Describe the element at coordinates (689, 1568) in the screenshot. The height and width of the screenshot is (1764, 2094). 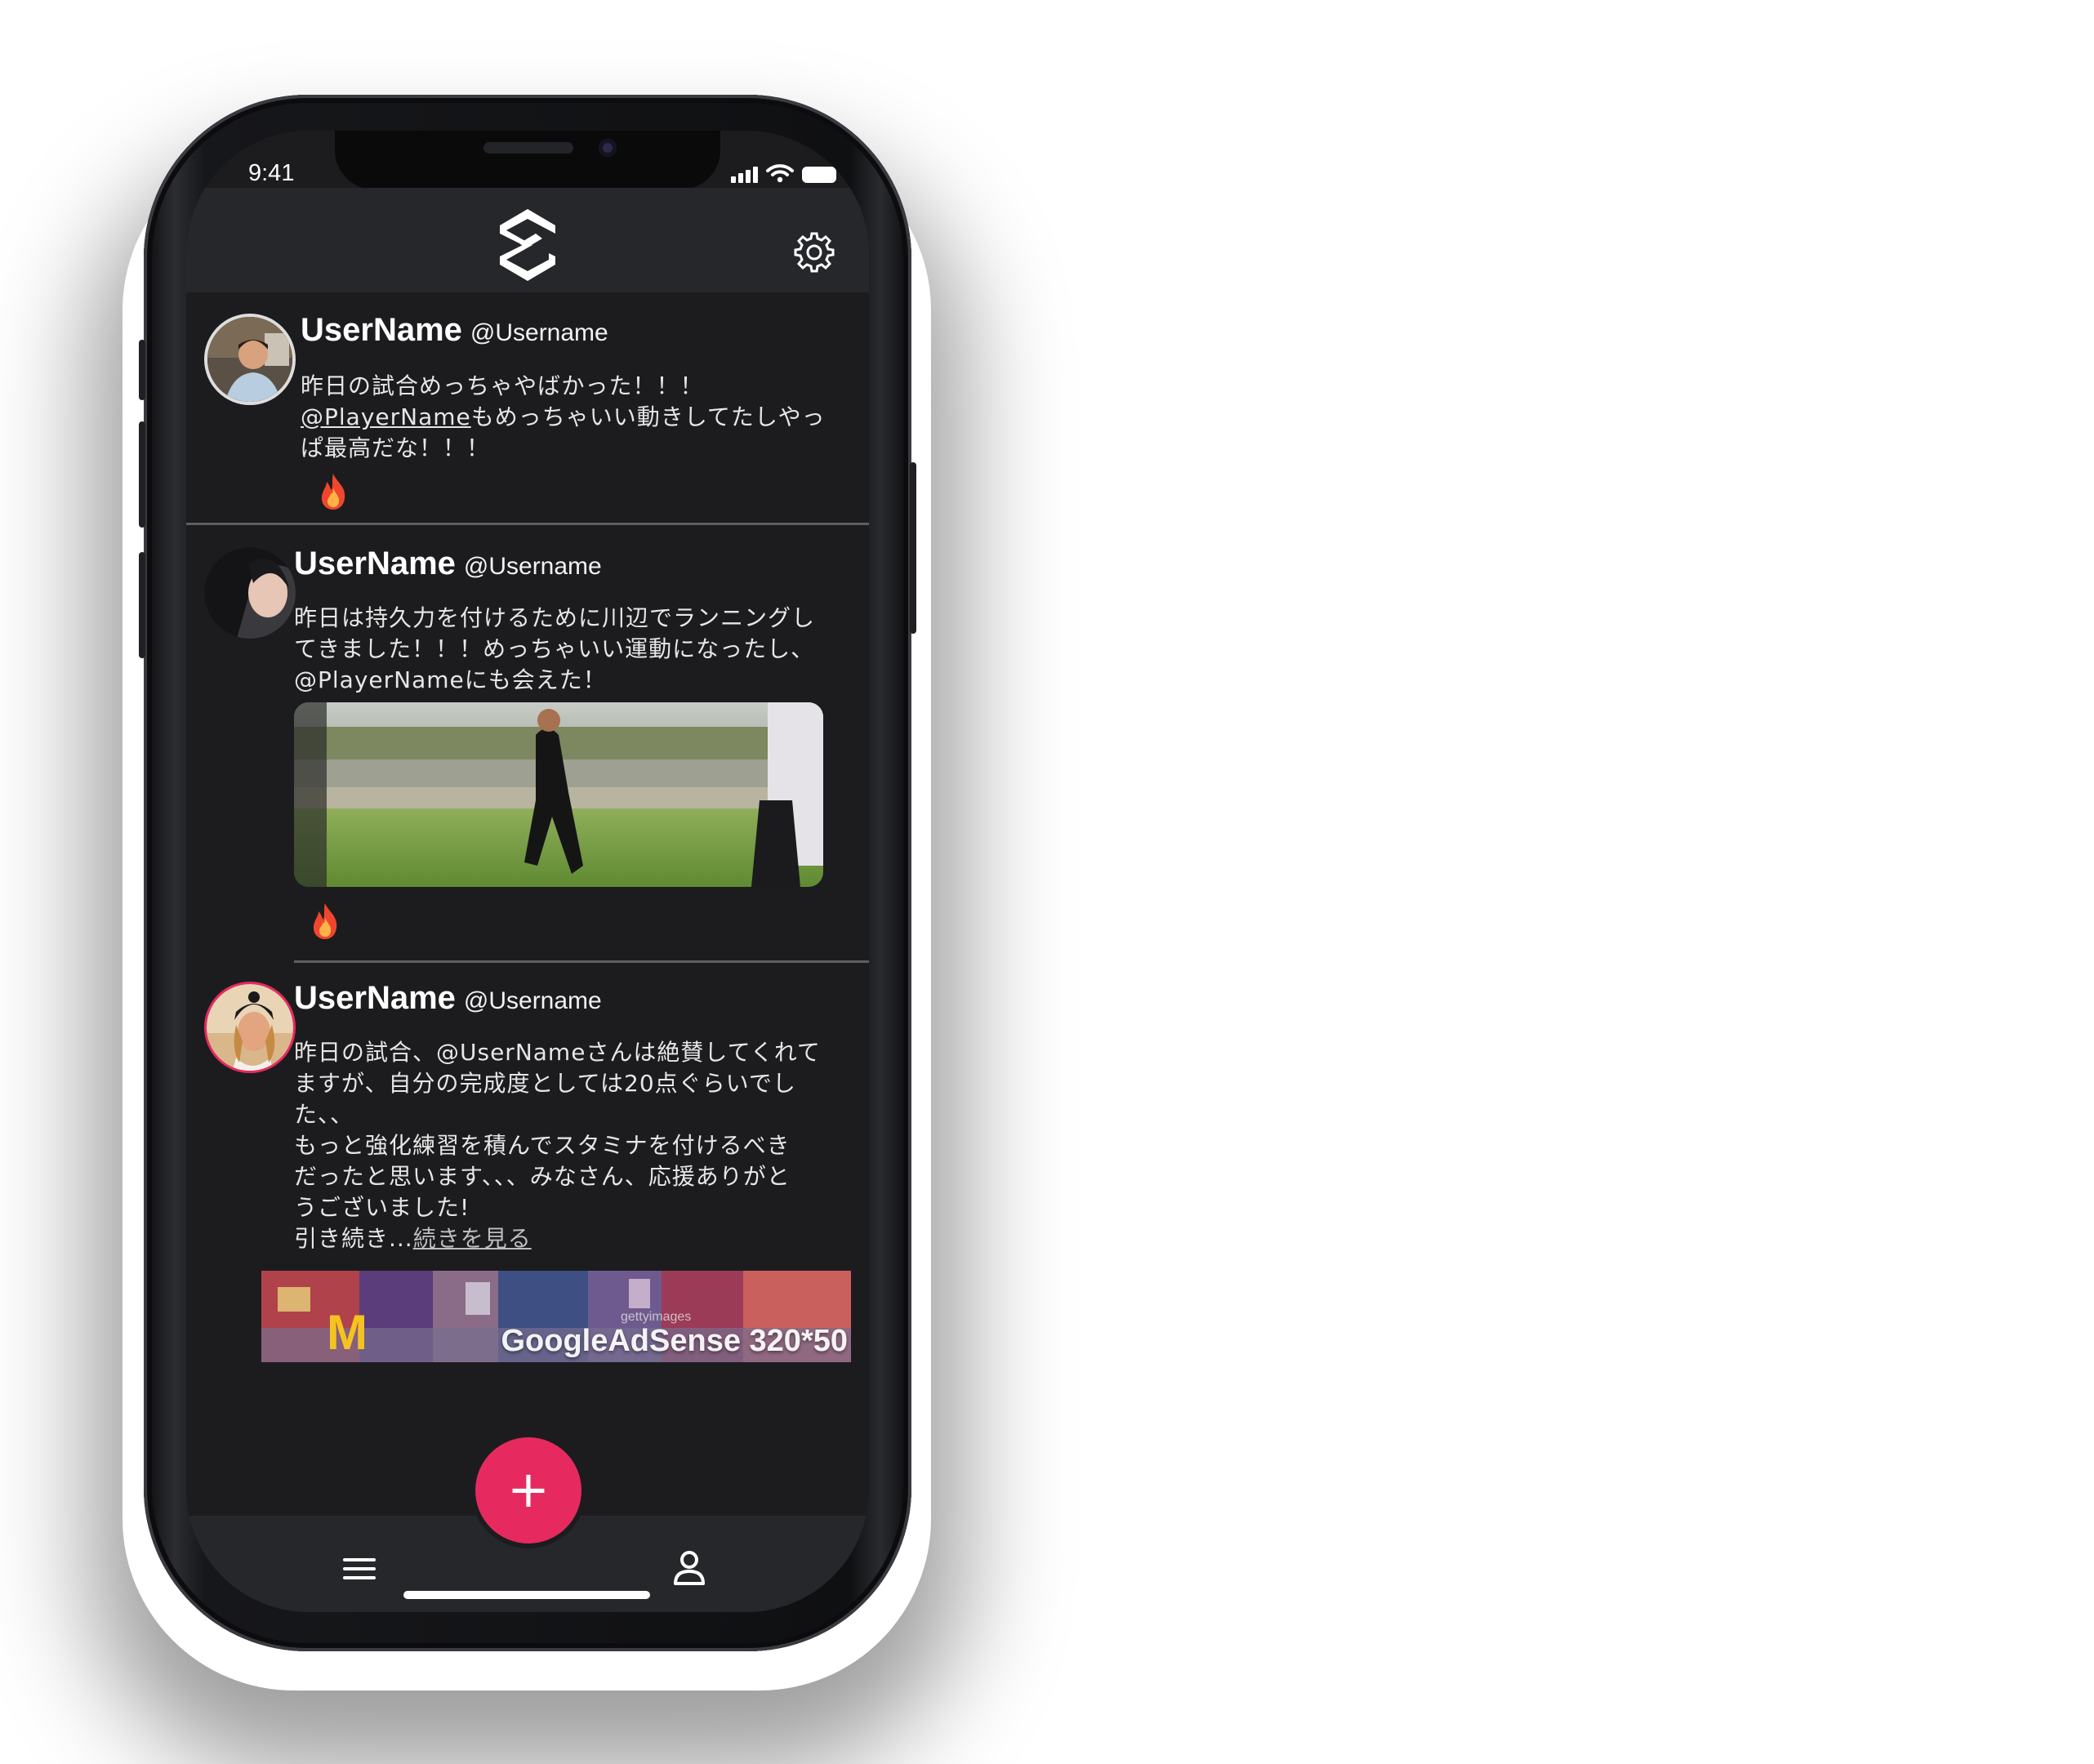
I see `profile-icon` at that location.